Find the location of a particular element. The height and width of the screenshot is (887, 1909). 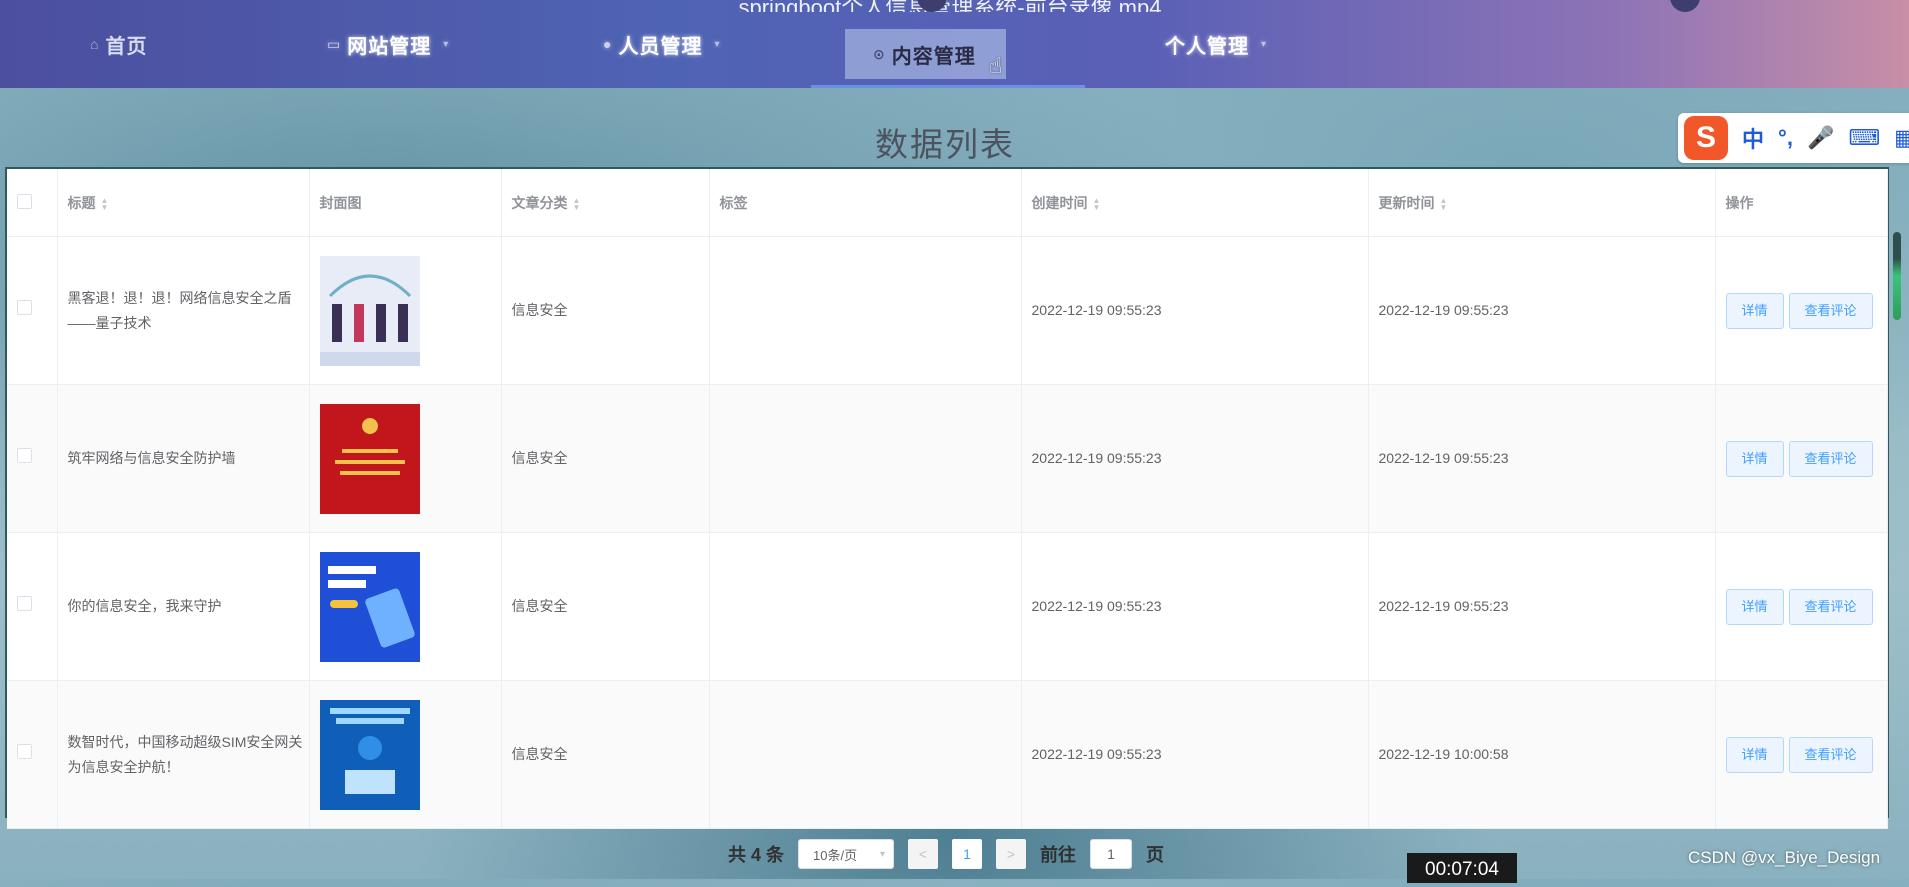

nav-item-content-management: ⊙ 内容管理 is located at coordinates (925, 54).